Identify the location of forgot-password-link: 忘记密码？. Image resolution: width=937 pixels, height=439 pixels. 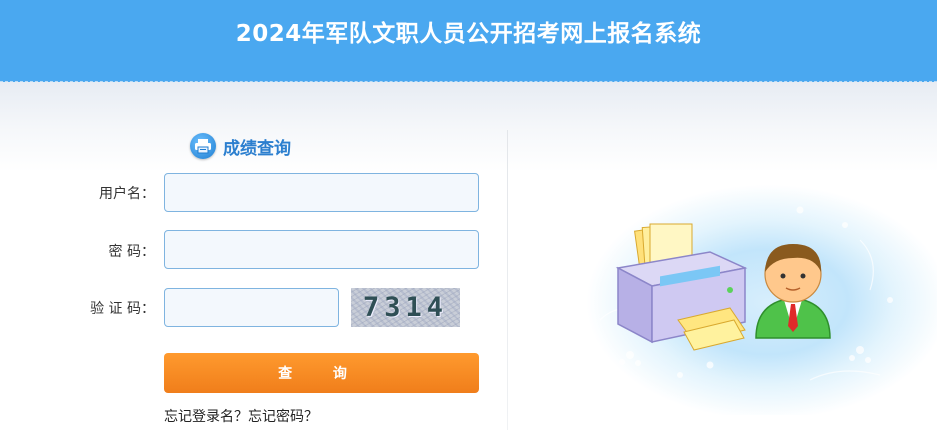
(283, 417).